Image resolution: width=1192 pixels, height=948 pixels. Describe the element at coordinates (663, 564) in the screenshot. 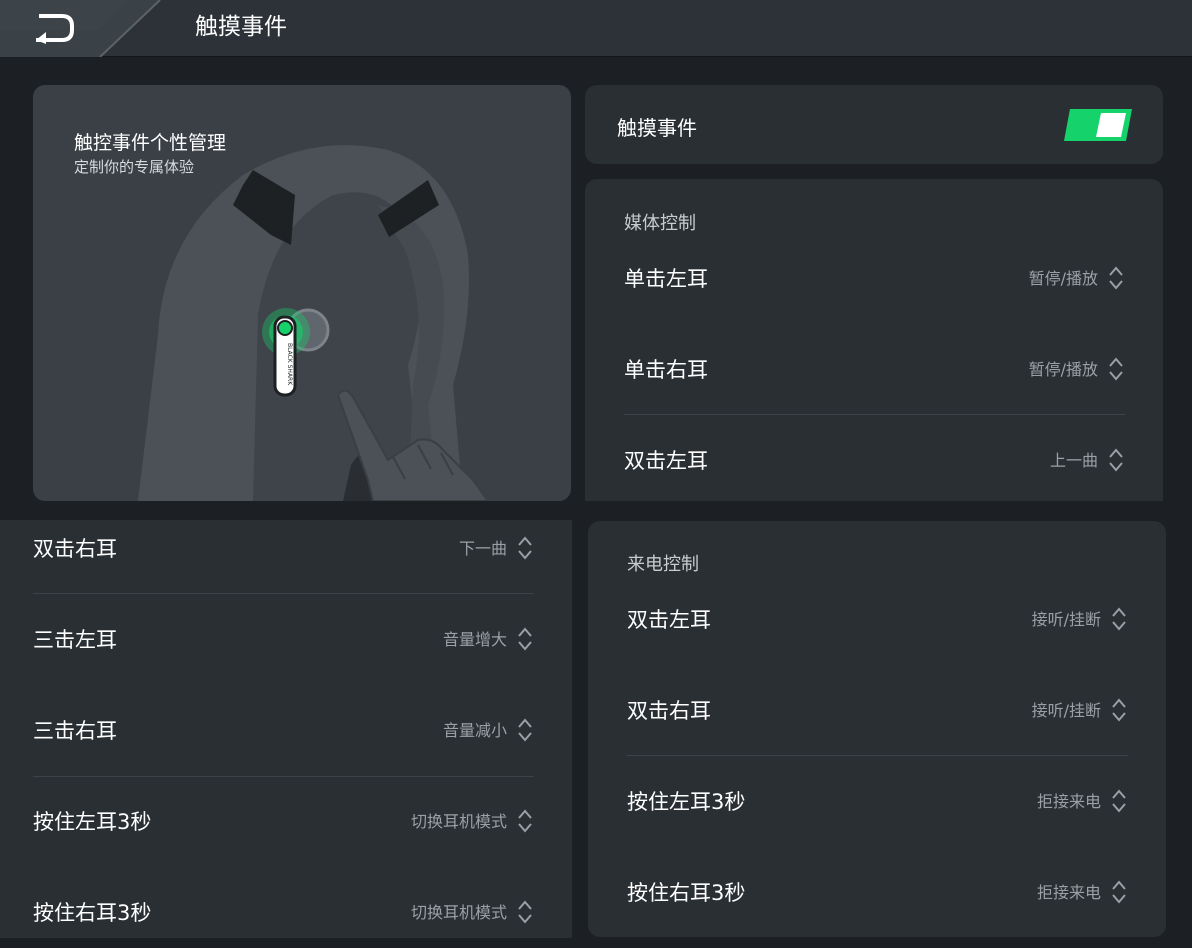

I see `call-control-title: 来电控制` at that location.